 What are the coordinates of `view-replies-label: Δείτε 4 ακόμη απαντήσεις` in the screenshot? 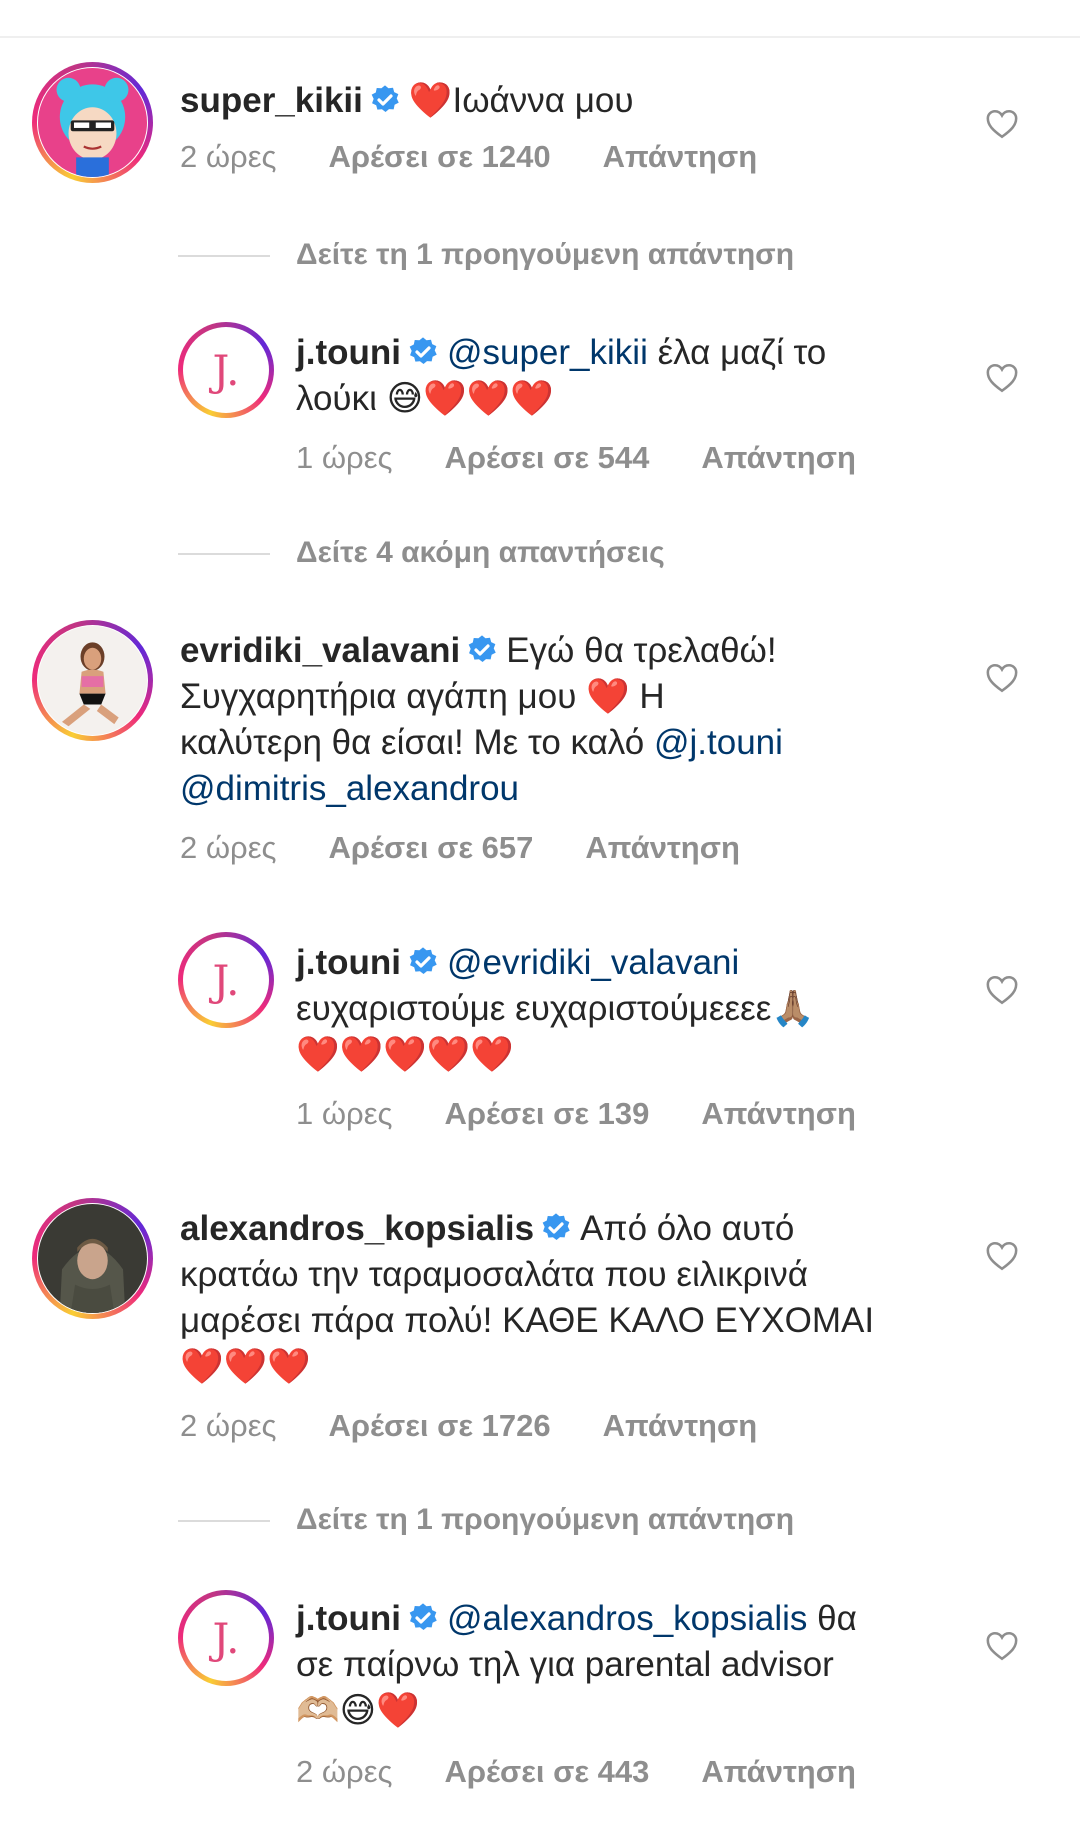 It's located at (480, 552).